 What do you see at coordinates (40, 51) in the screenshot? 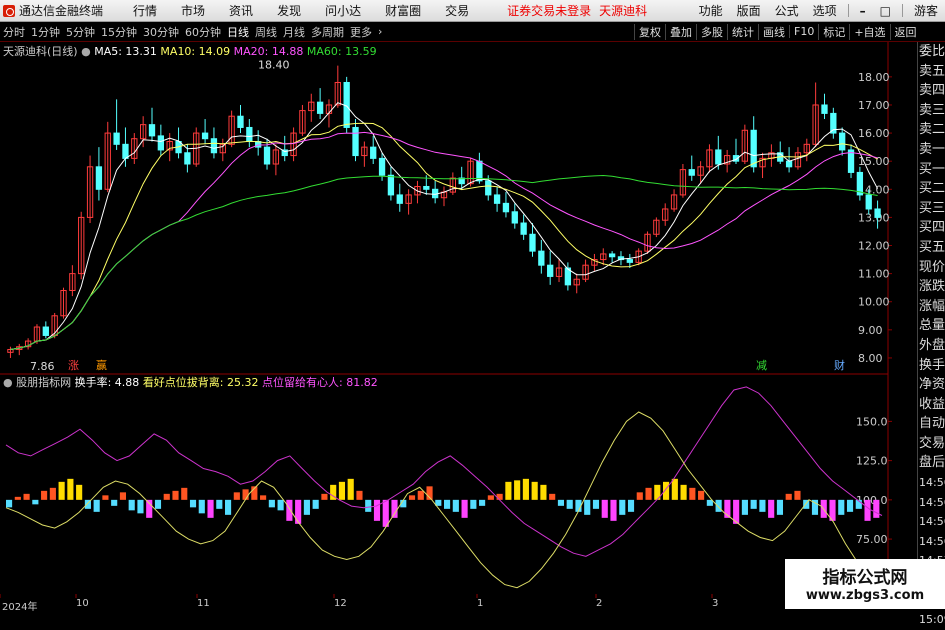
I see `chart-title: 天源迪科(日线)` at bounding box center [40, 51].